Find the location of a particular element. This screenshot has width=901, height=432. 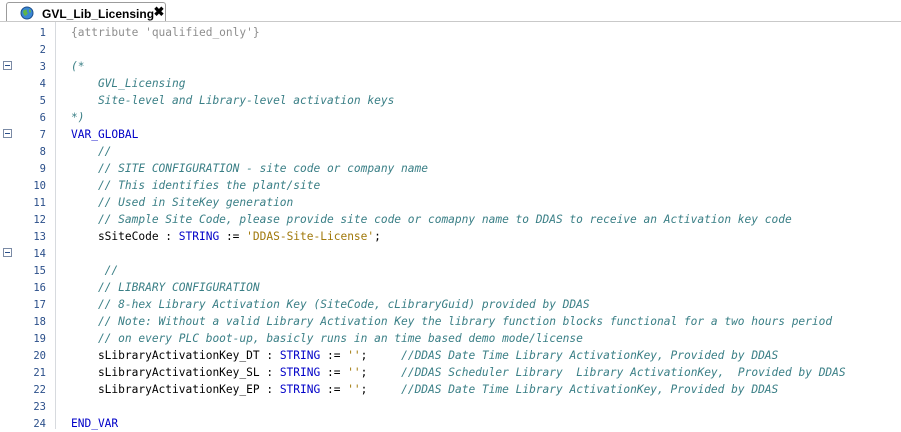

code-token: sLibraryActivationKey_SL : is located at coordinates (175, 372).